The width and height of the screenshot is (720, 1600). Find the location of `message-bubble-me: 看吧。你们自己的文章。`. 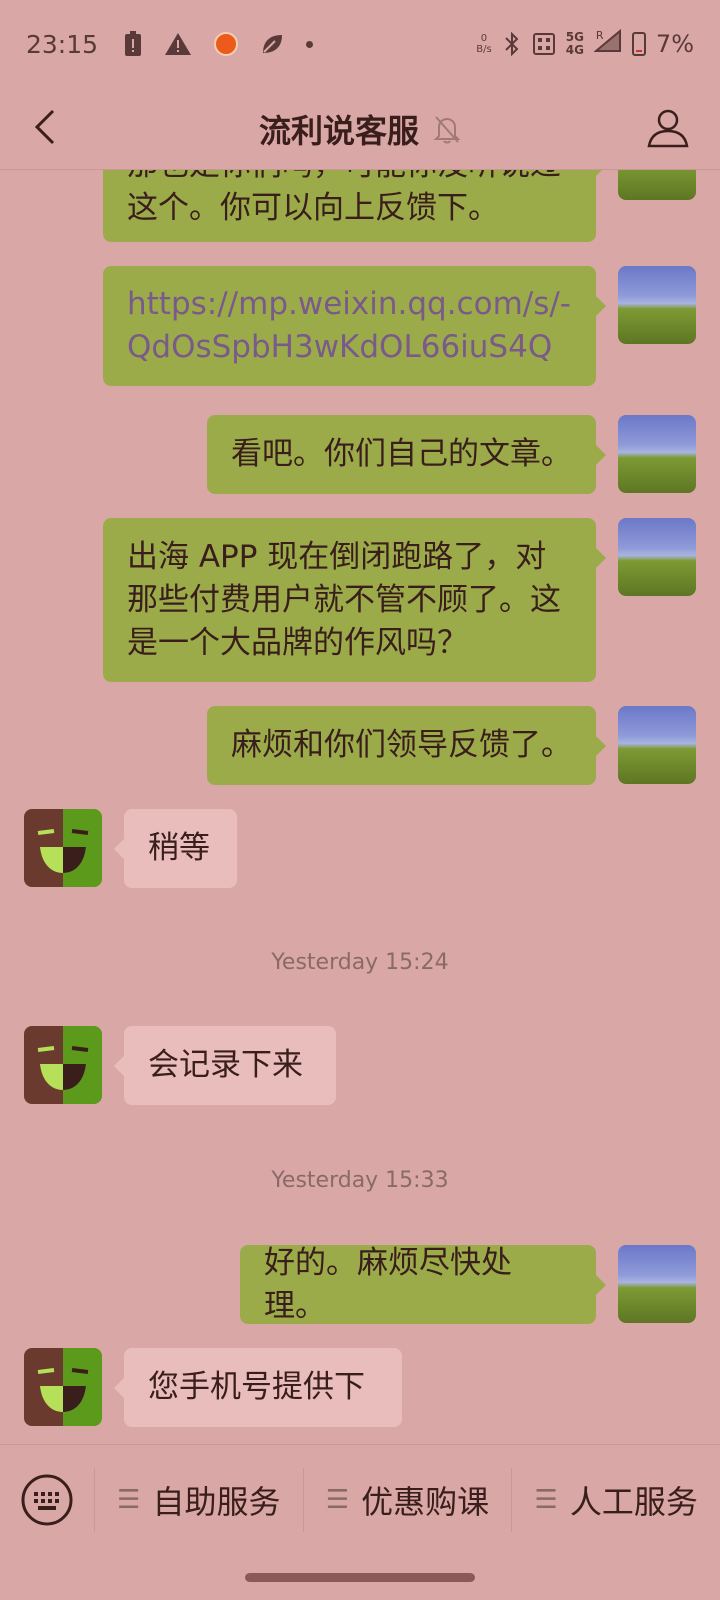

message-bubble-me: 看吧。你们自己的文章。 is located at coordinates (406, 454).